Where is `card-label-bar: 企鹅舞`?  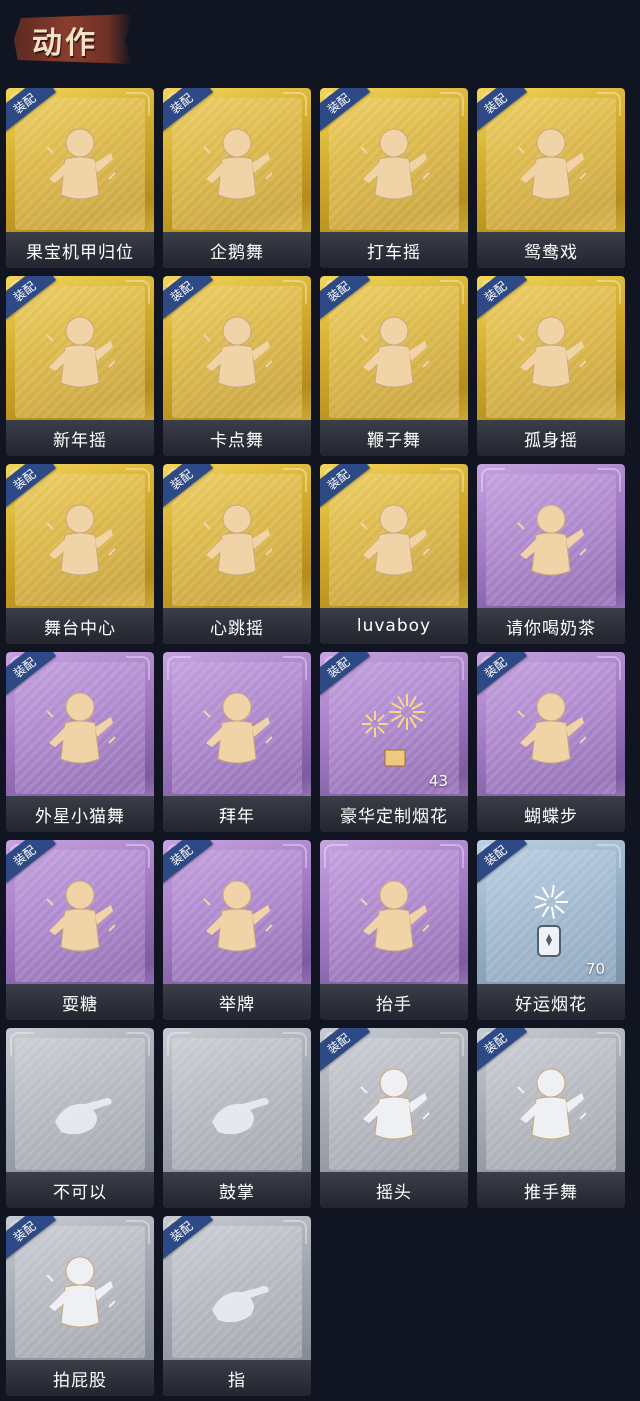
card-label-bar: 企鹅舞 is located at coordinates (237, 250).